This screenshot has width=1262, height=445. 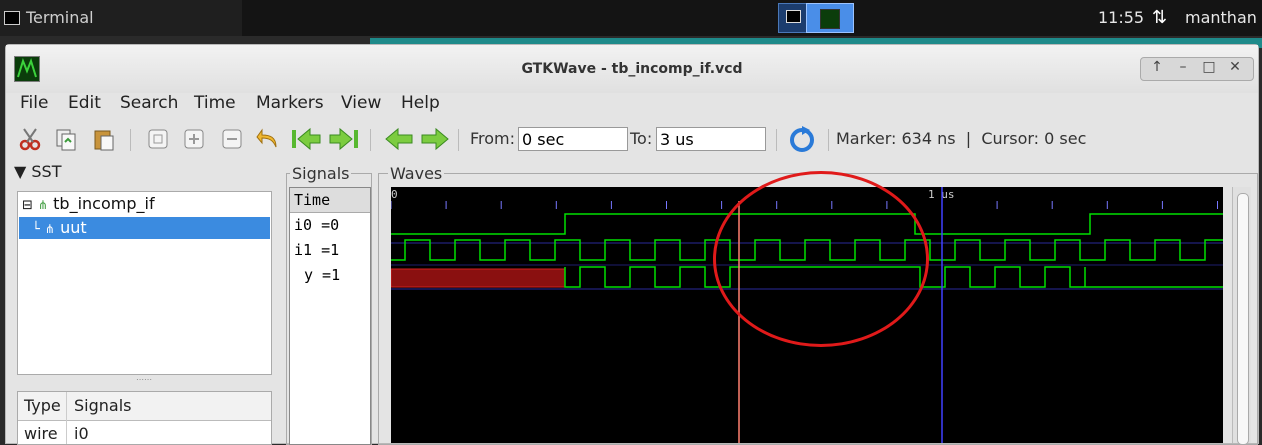 I want to click on signals-list: Time i0 =0 i1 =1 y =1, so click(x=330, y=316).